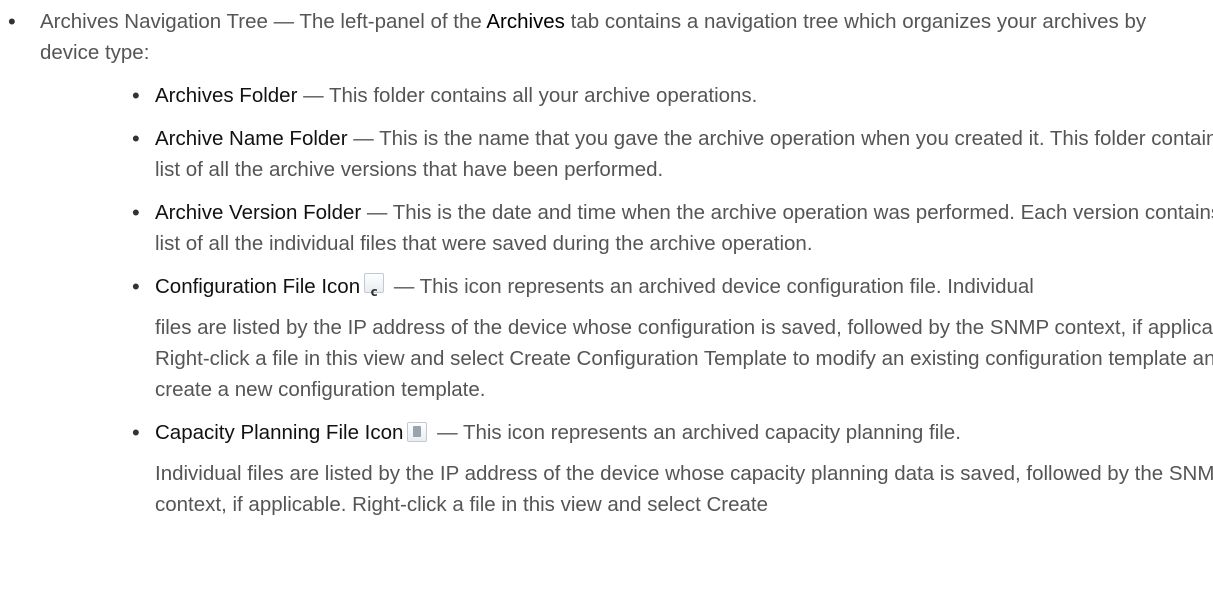 Image resolution: width=1213 pixels, height=599 pixels. I want to click on configuration-file-icon: c, so click(374, 286).